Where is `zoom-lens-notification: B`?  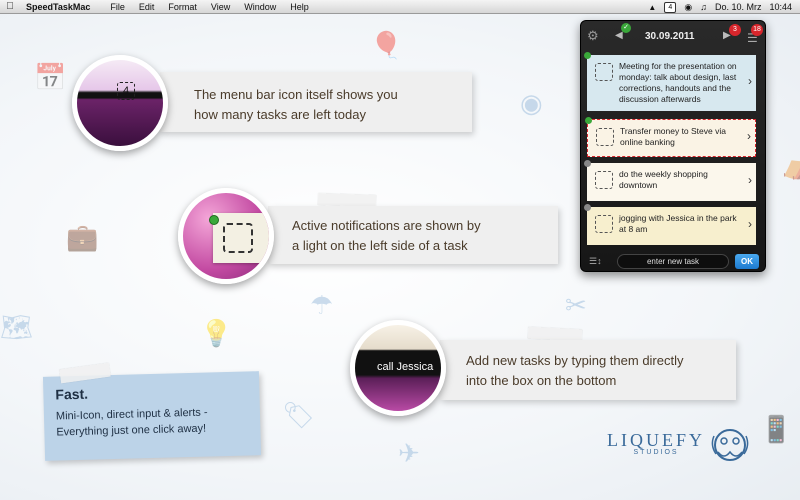 zoom-lens-notification: B is located at coordinates (226, 236).